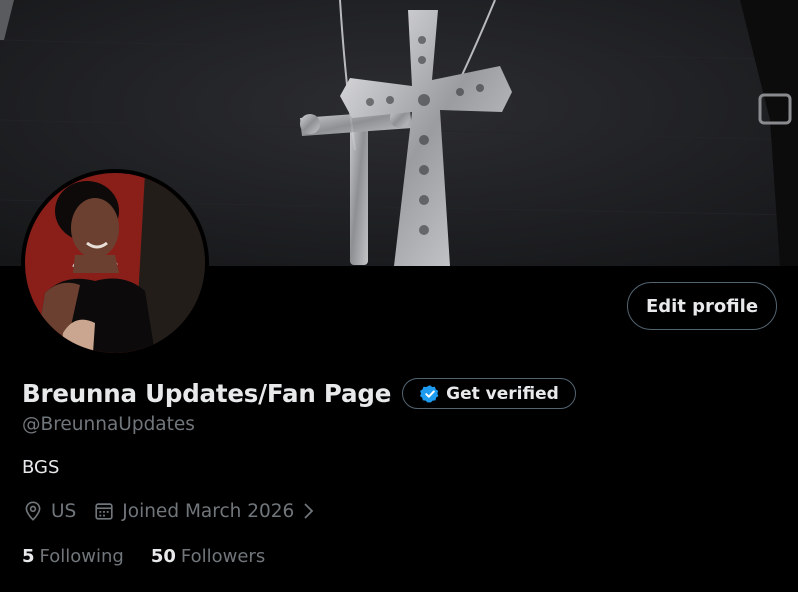 This screenshot has width=798, height=592. Describe the element at coordinates (49, 511) in the screenshot. I see `location-item: US` at that location.